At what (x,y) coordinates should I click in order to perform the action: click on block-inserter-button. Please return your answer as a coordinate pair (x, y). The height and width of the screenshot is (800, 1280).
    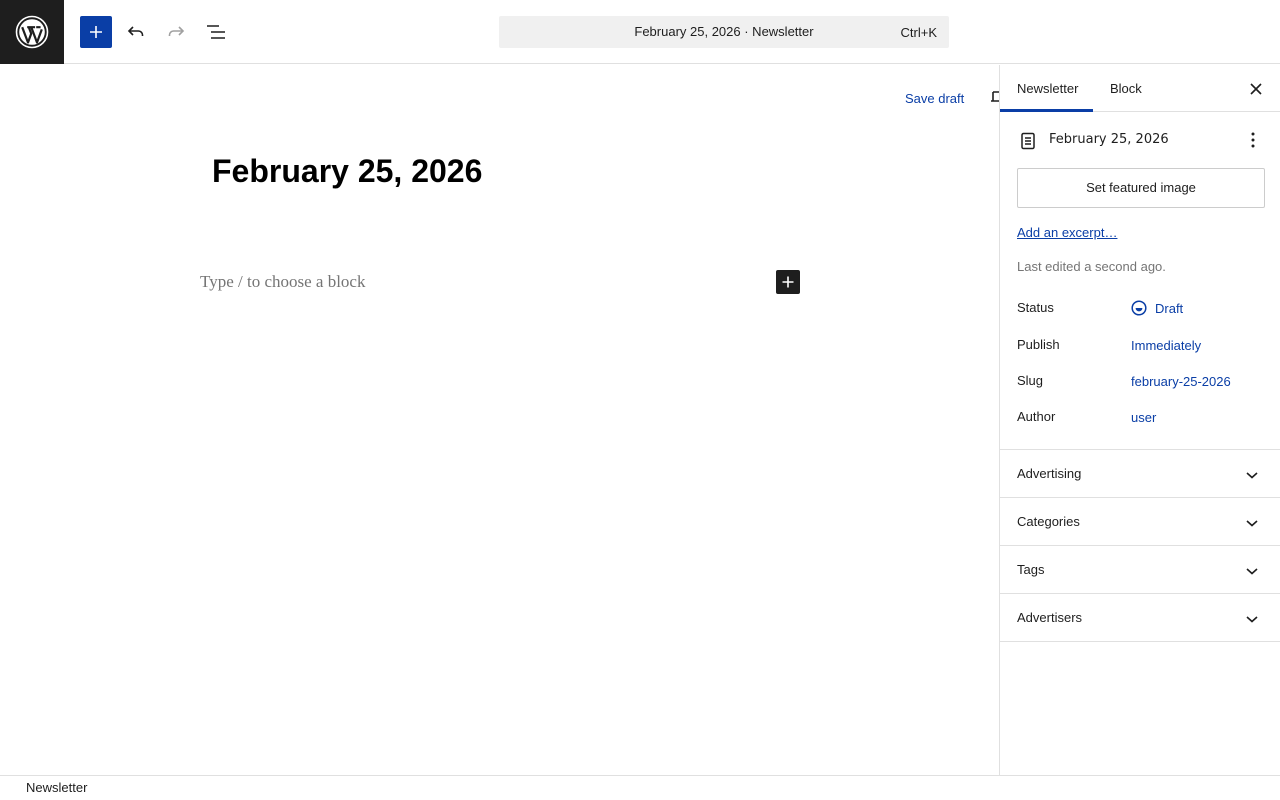
    Looking at the image, I should click on (96, 32).